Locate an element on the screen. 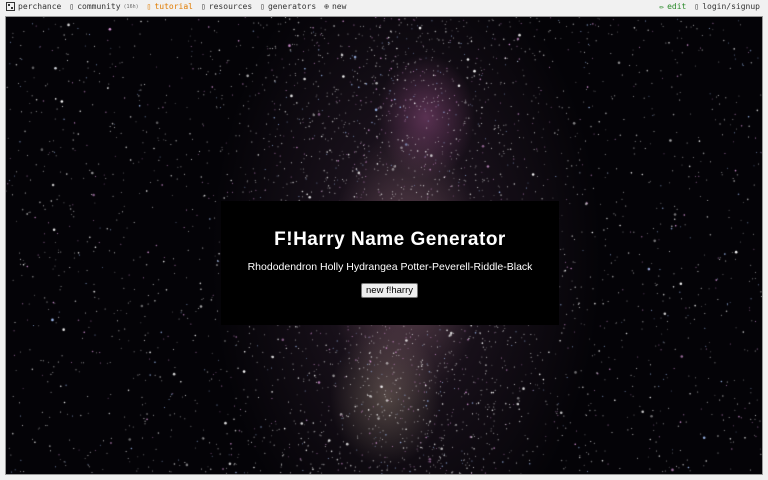  community-badge: (16h) is located at coordinates (131, 6).